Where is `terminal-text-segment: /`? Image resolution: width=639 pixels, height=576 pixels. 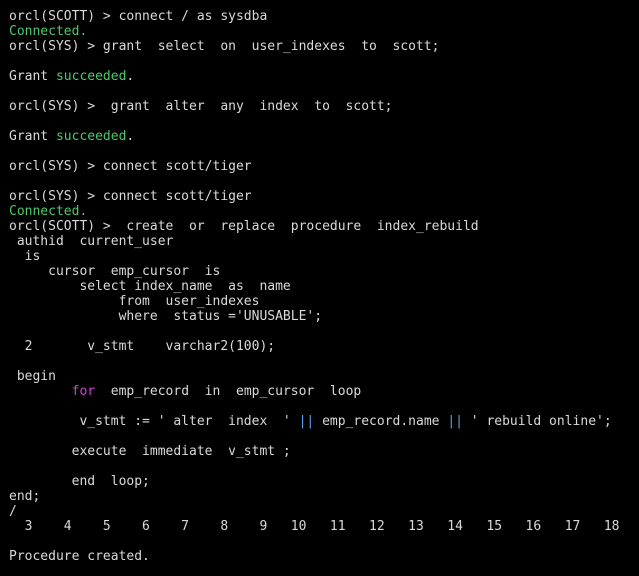
terminal-text-segment: / is located at coordinates (13, 511).